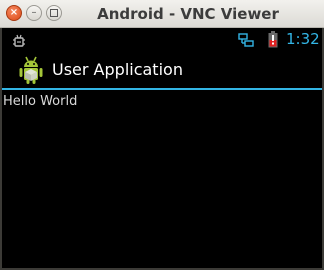  I want to click on window-maximize-button, so click(54, 13).